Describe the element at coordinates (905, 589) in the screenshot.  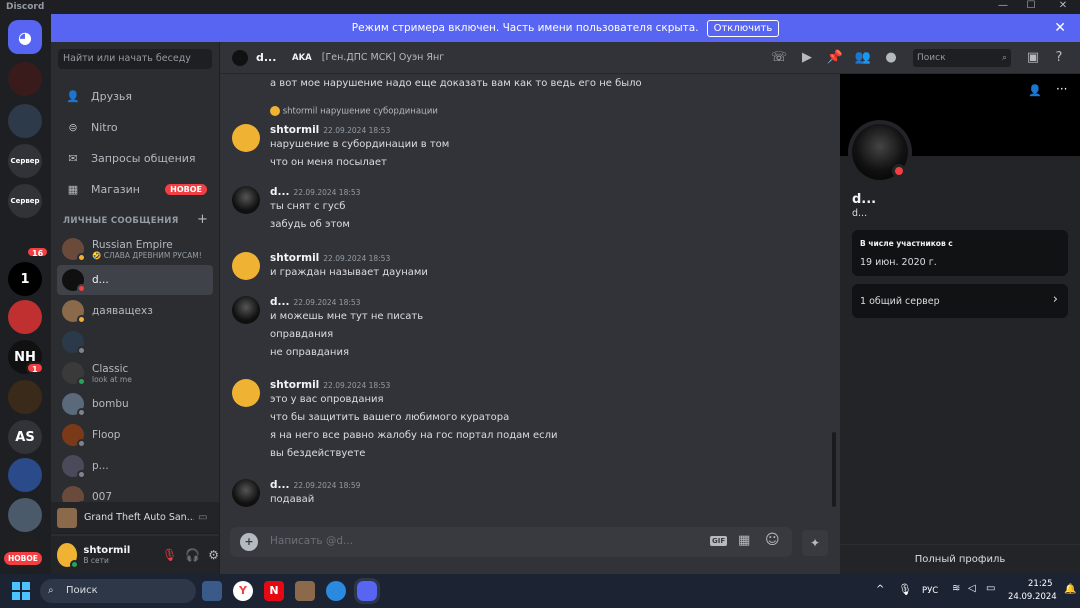
I see `microphone-icon: 🎙` at that location.